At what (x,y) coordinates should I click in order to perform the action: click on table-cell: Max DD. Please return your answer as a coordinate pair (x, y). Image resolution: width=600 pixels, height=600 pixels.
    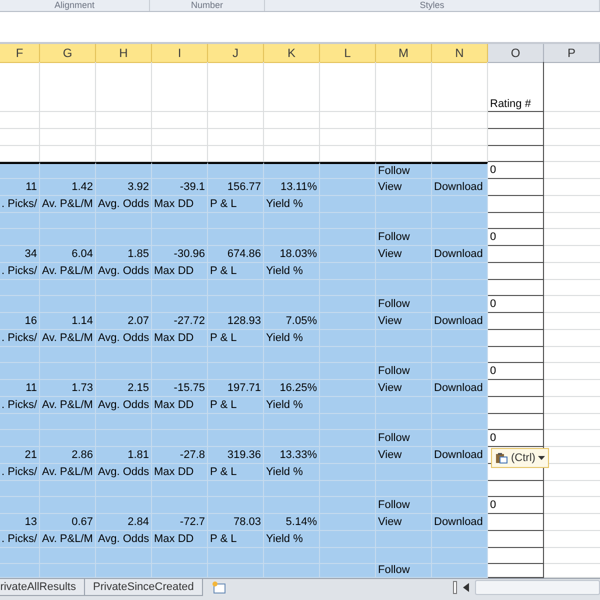
    Looking at the image, I should click on (180, 338).